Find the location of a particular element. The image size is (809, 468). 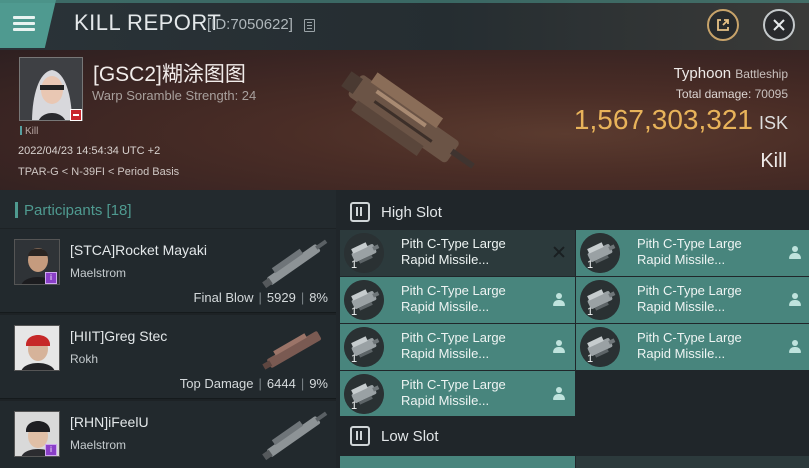

share-icon is located at coordinates (723, 25).